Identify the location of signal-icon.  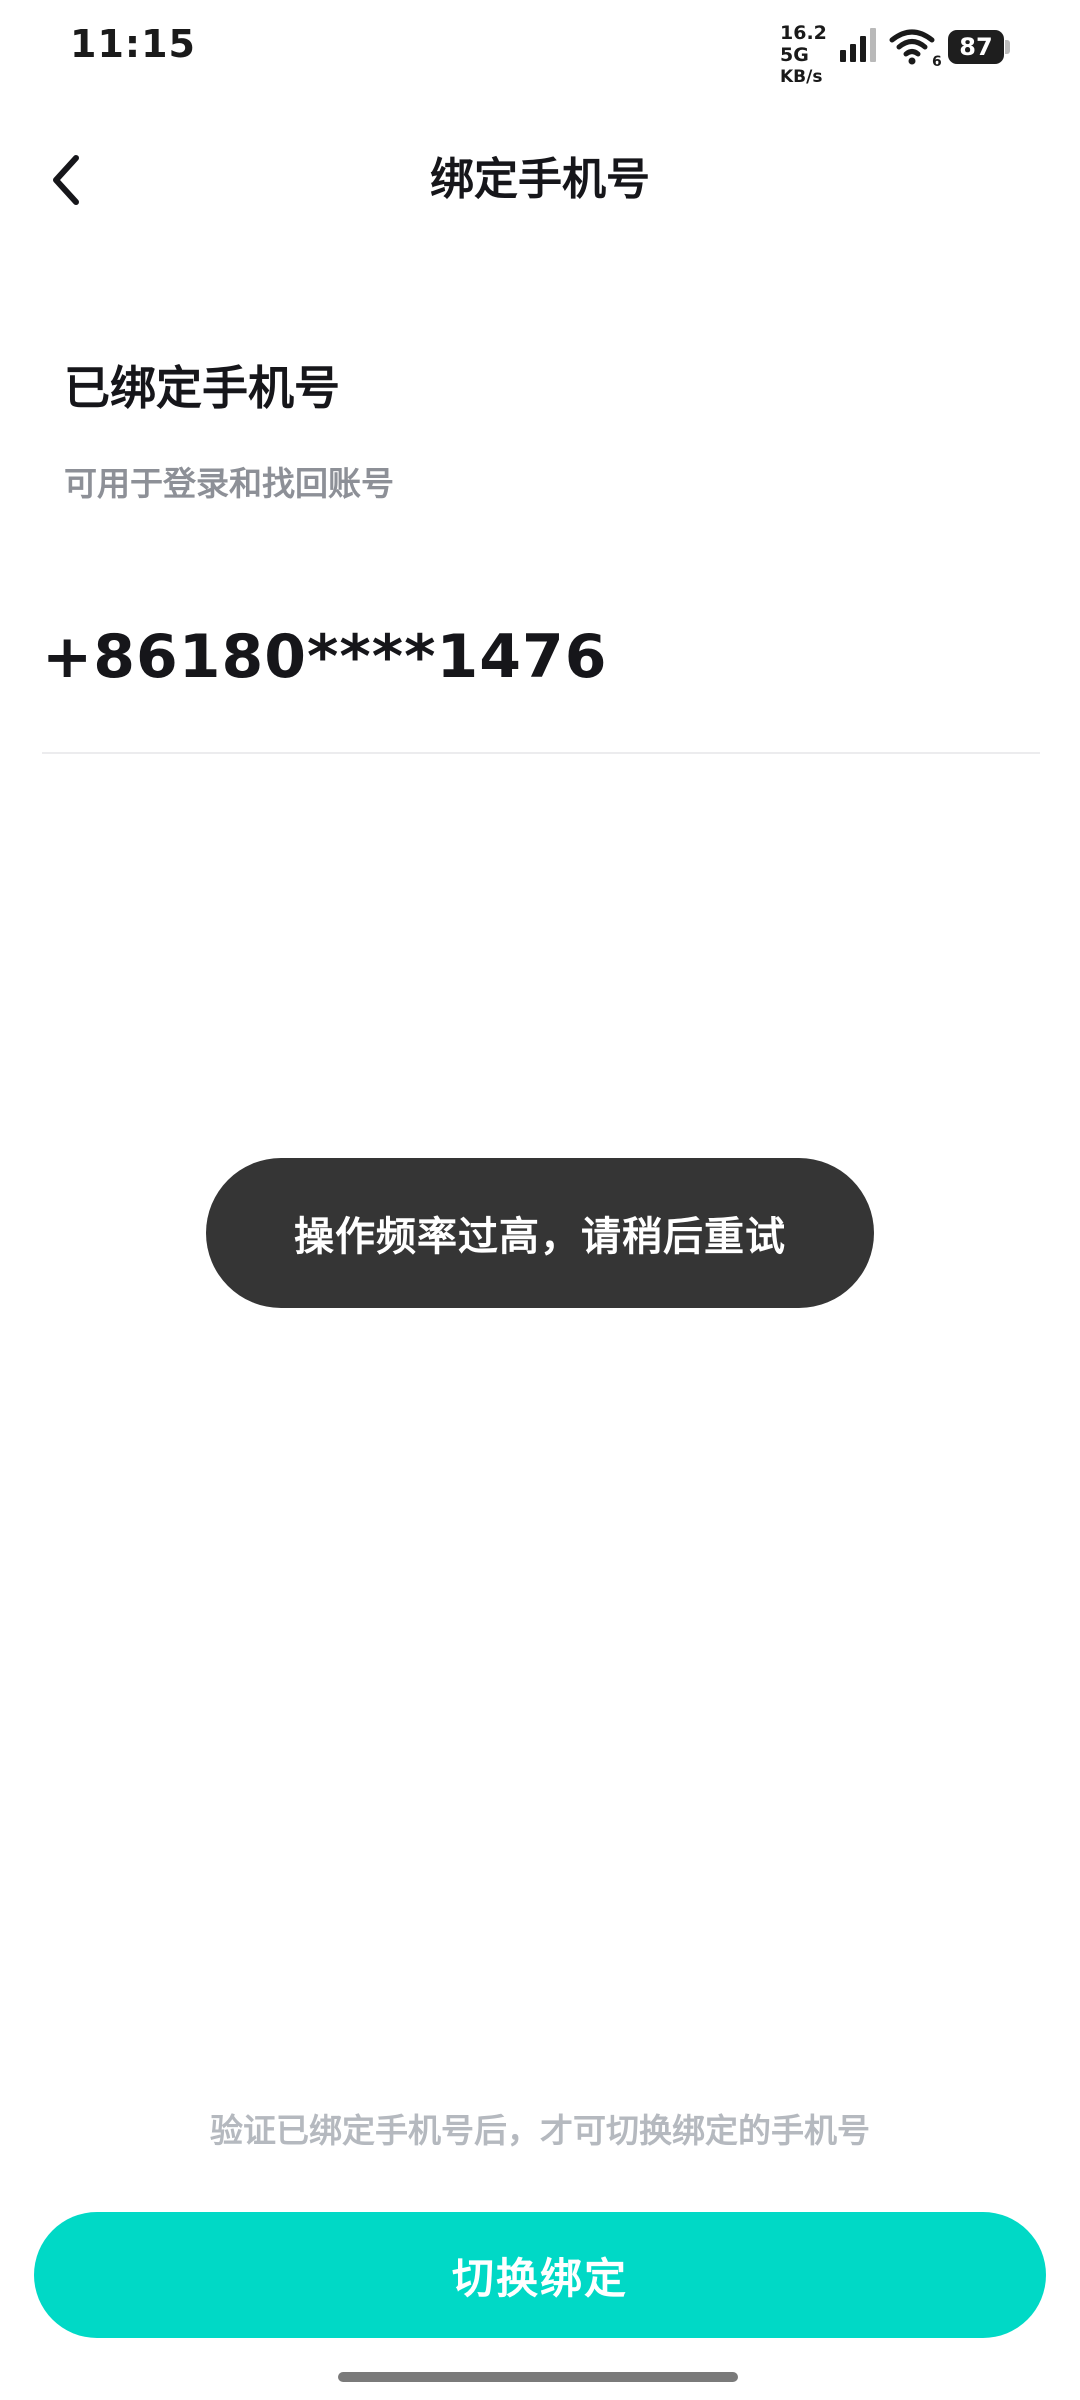
(858, 45).